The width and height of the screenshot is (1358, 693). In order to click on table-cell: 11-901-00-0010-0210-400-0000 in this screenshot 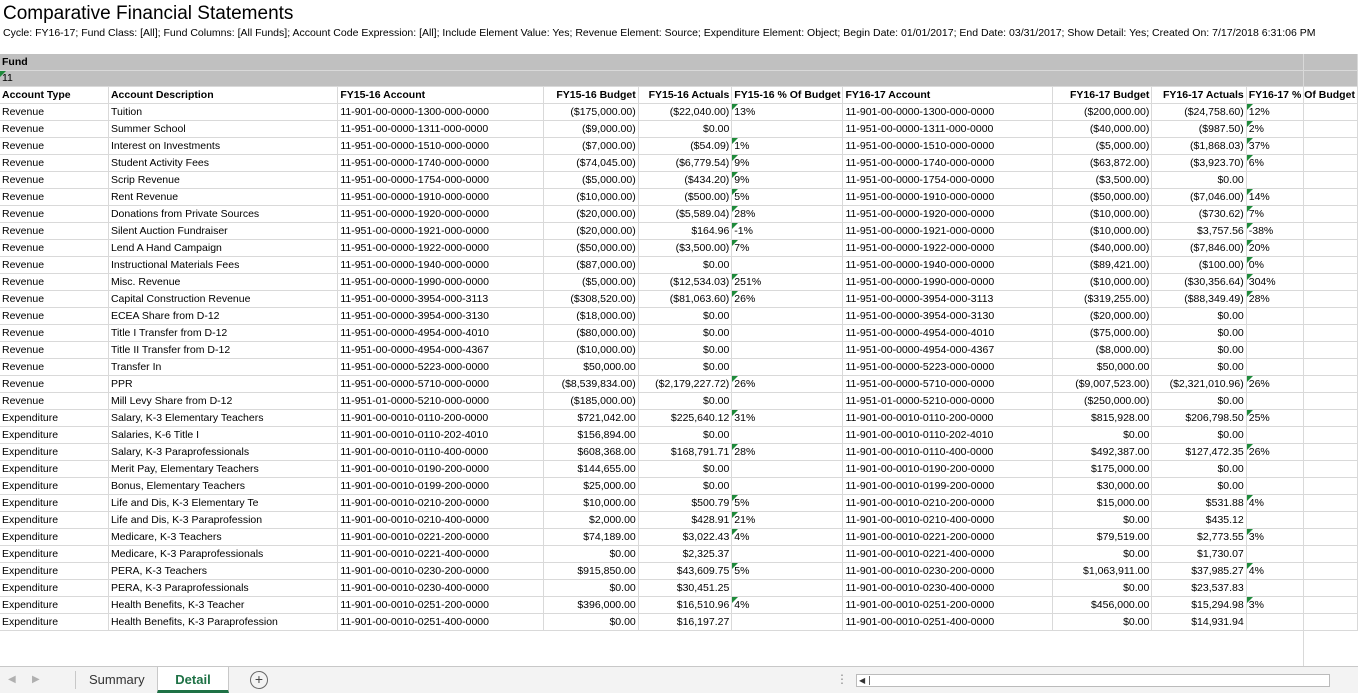, I will do `click(440, 520)`.